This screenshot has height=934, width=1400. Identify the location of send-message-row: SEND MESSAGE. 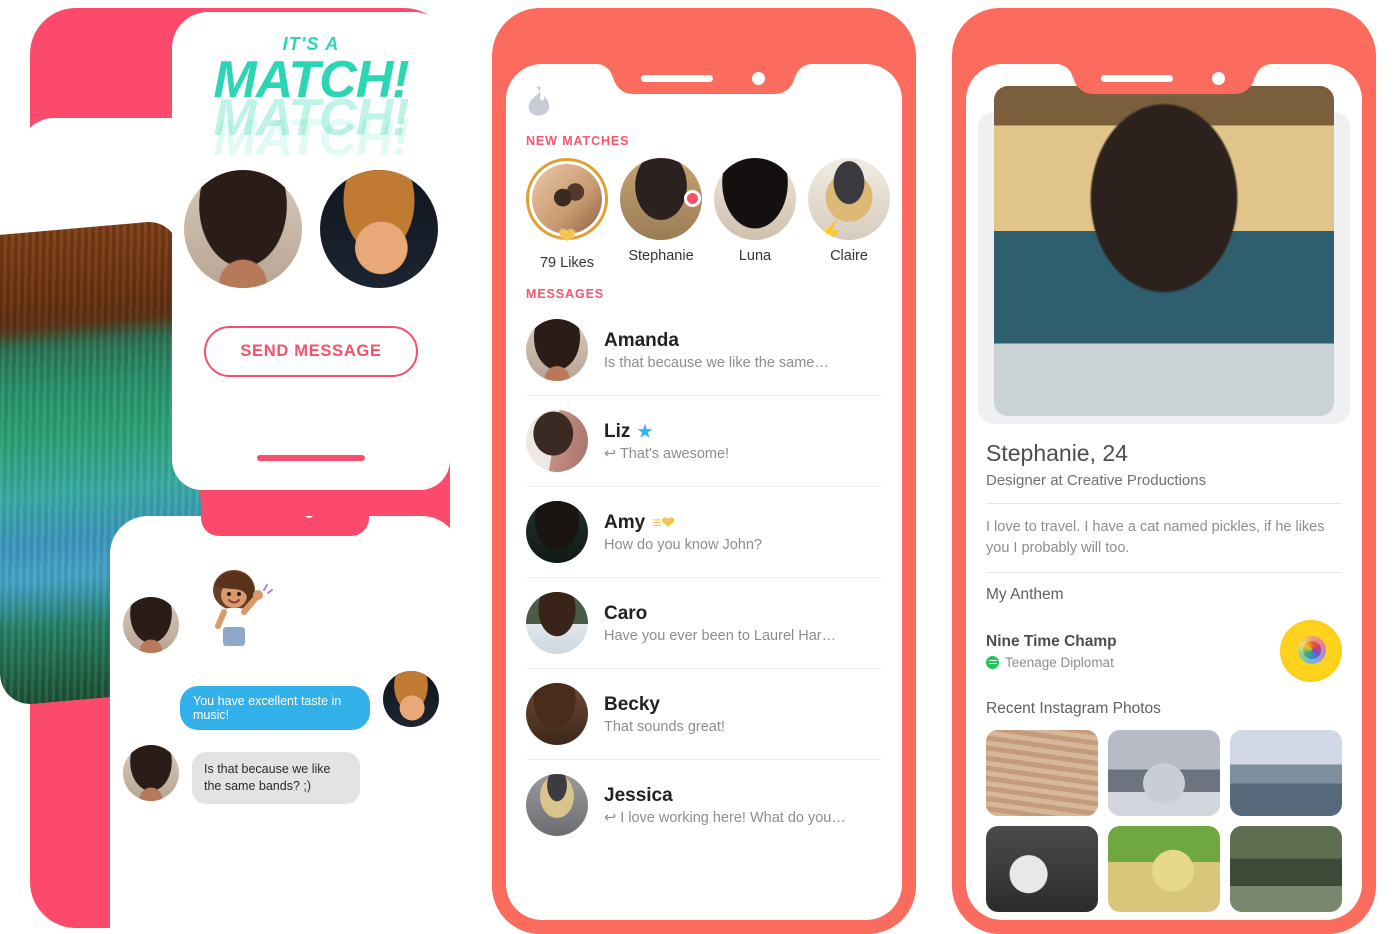
(311, 351).